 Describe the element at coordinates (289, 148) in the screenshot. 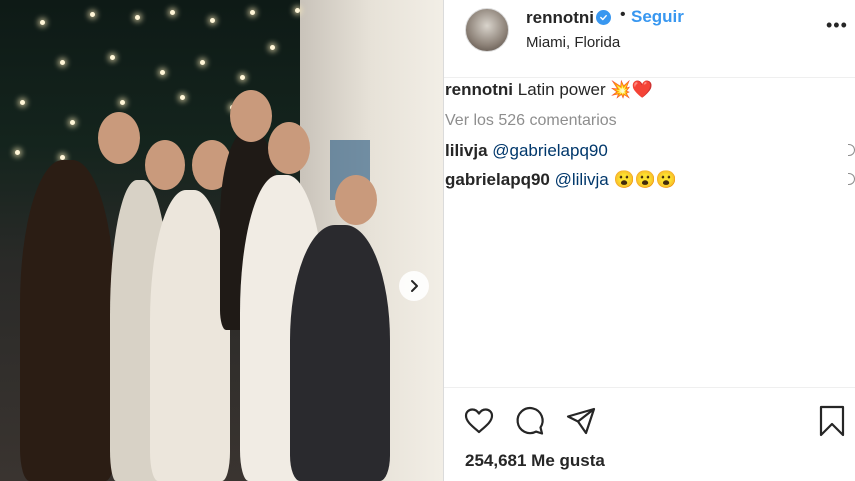

I see `person-5-head` at that location.